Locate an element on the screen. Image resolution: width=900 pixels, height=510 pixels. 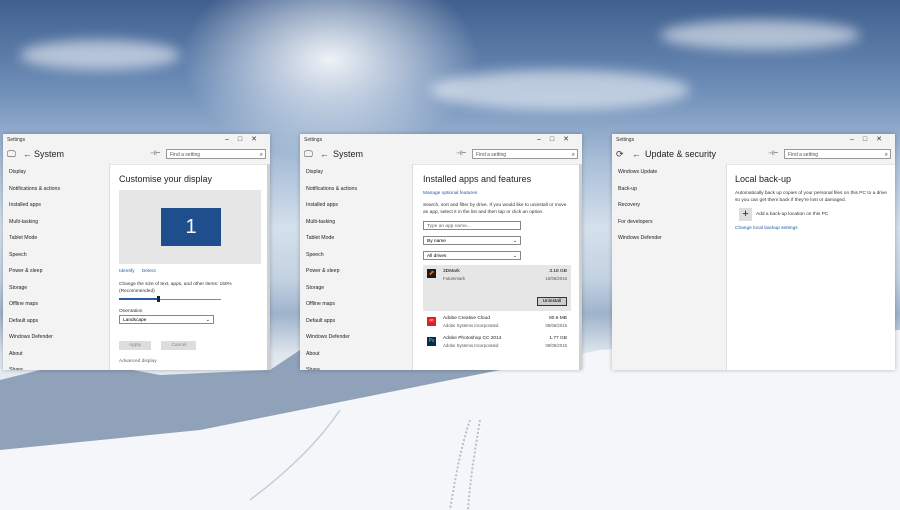
uninstall-button: Uninstall is located at coordinates (551, 301).